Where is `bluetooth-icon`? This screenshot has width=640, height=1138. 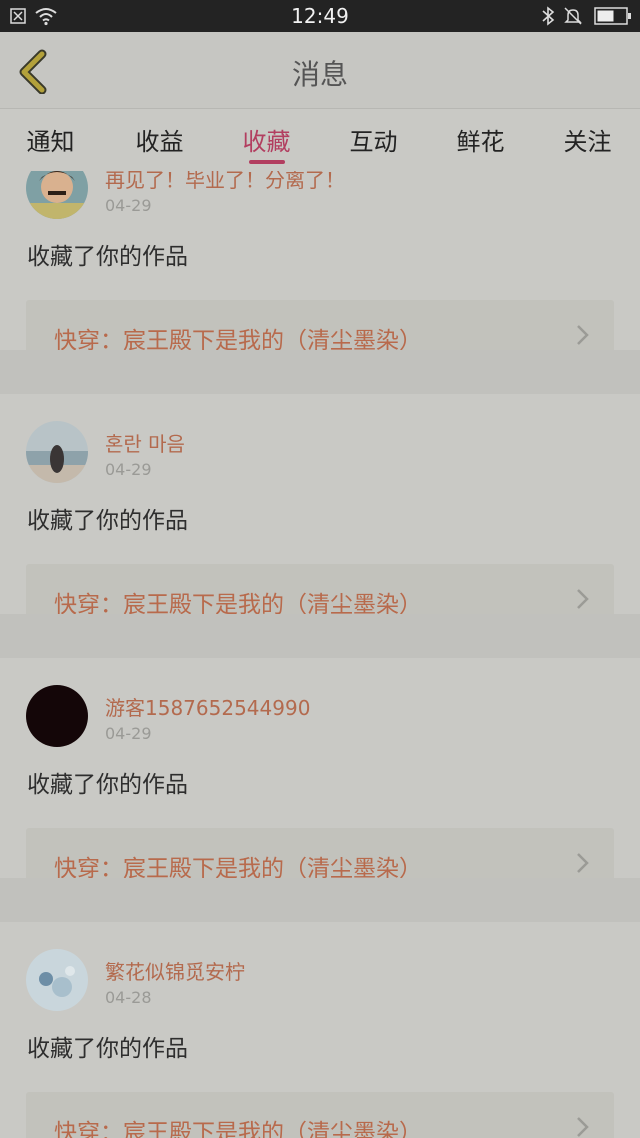
bluetooth-icon is located at coordinates (548, 16).